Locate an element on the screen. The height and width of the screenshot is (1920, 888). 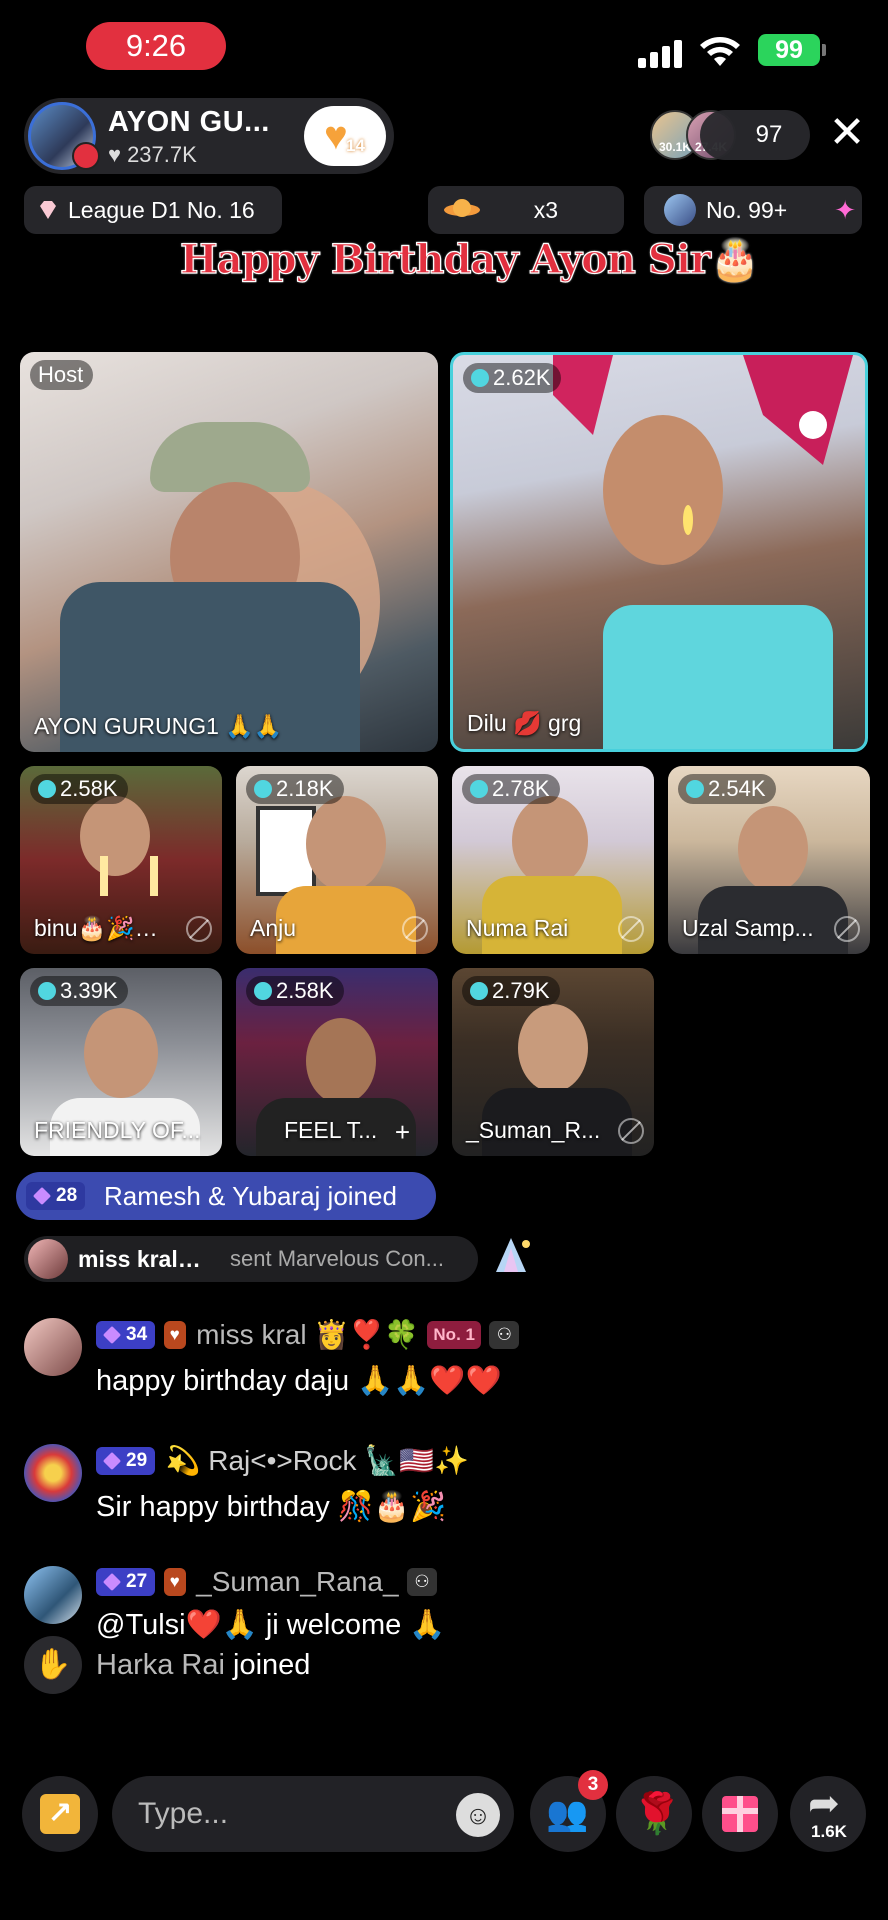
joined-label: joined is located at coordinates (272, 1665).